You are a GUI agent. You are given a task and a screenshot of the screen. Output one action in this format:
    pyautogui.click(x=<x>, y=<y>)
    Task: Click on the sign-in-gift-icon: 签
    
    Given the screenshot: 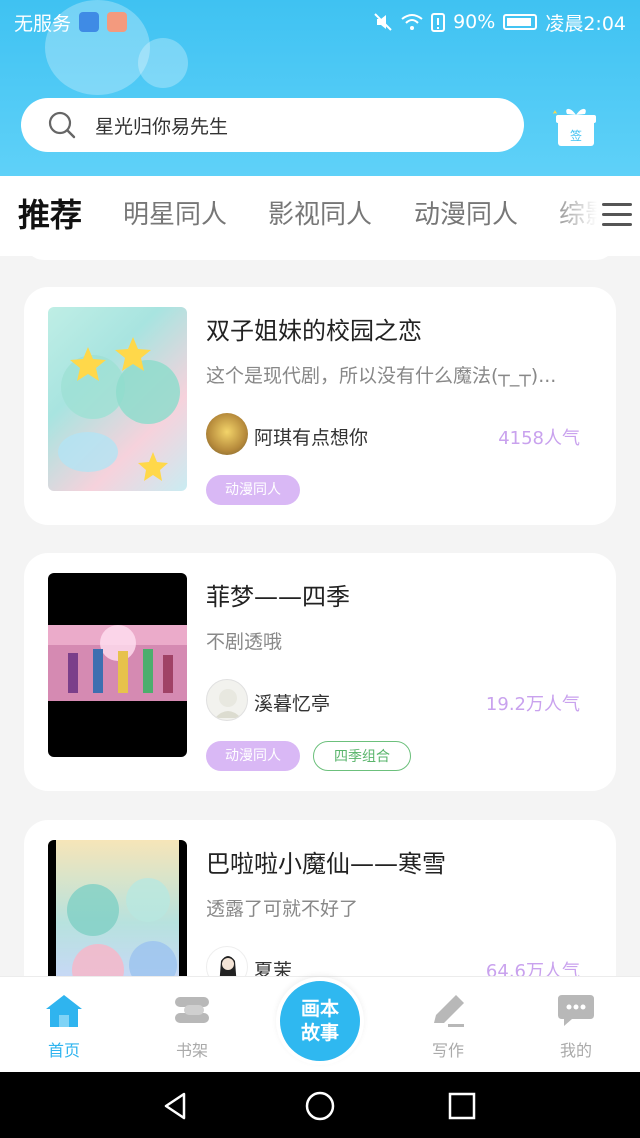 What is the action you would take?
    pyautogui.click(x=575, y=126)
    